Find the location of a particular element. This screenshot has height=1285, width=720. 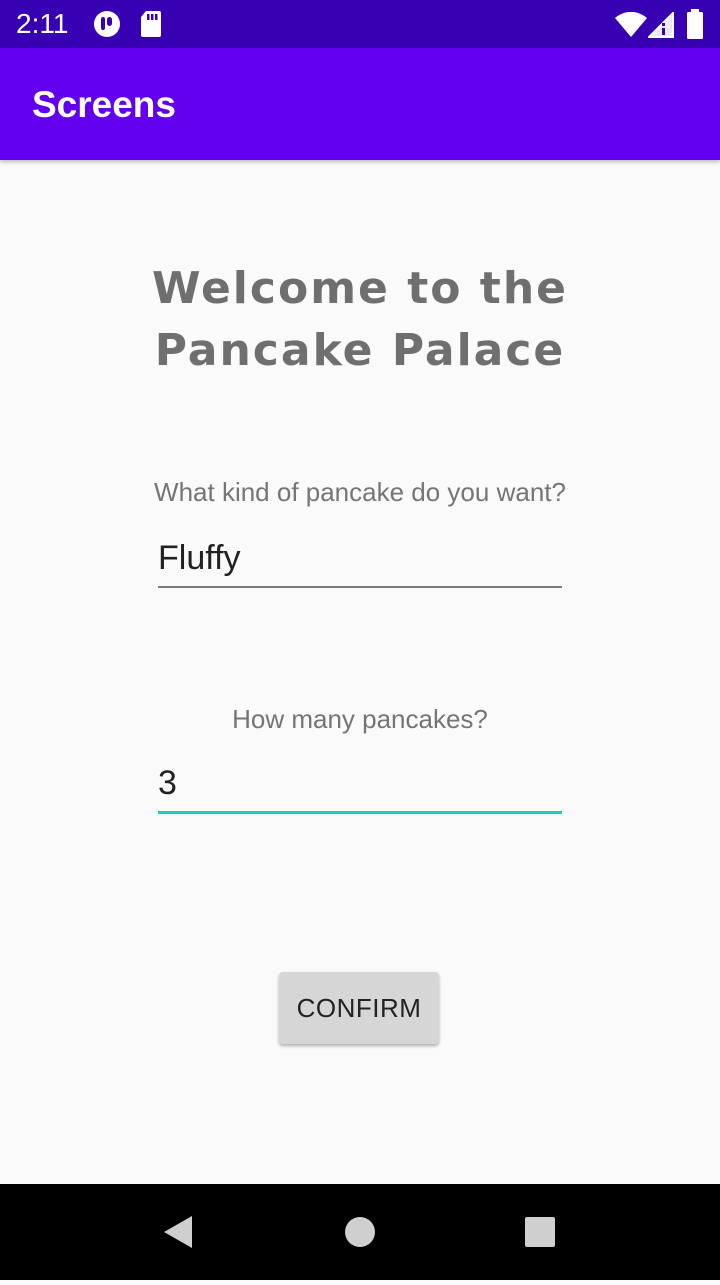

confirm-button: CONFIRM is located at coordinates (359, 1008).